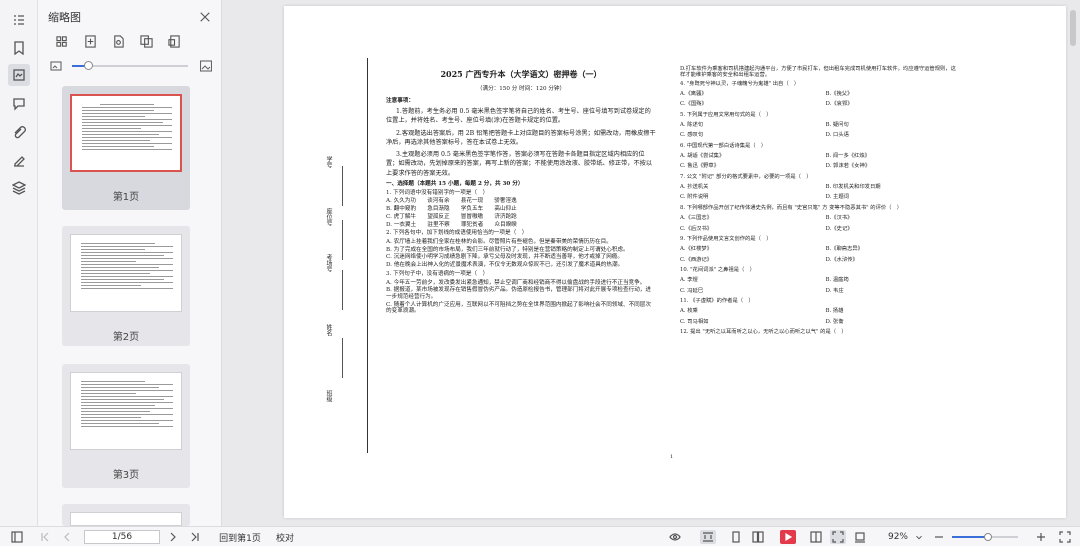  Describe the element at coordinates (837, 125) in the screenshot. I see `question-option: B. 疑问句` at that location.